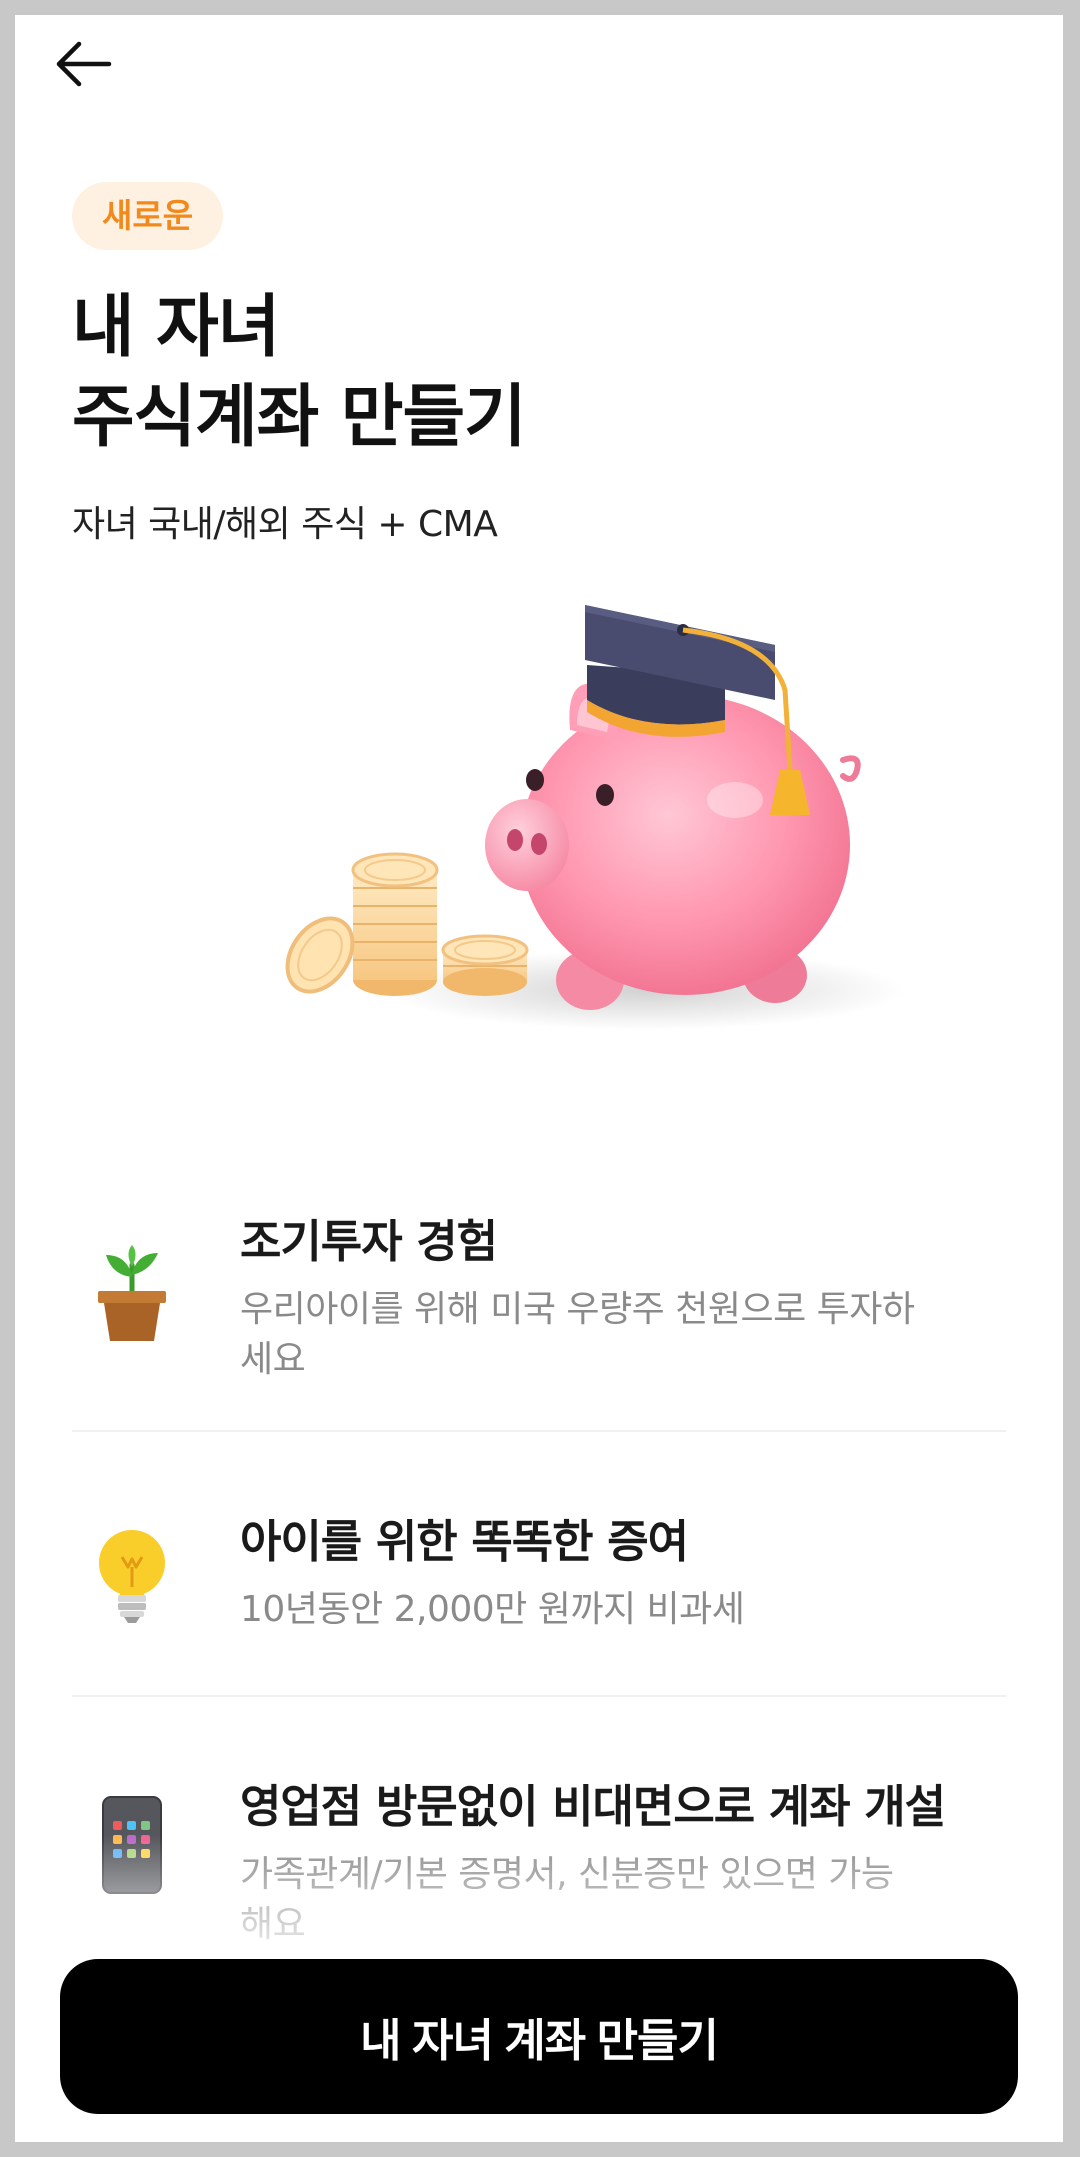 This screenshot has height=2157, width=1080. What do you see at coordinates (539, 2036) in the screenshot?
I see `create-child-account-button: 내 자녀 계좌 만들기` at bounding box center [539, 2036].